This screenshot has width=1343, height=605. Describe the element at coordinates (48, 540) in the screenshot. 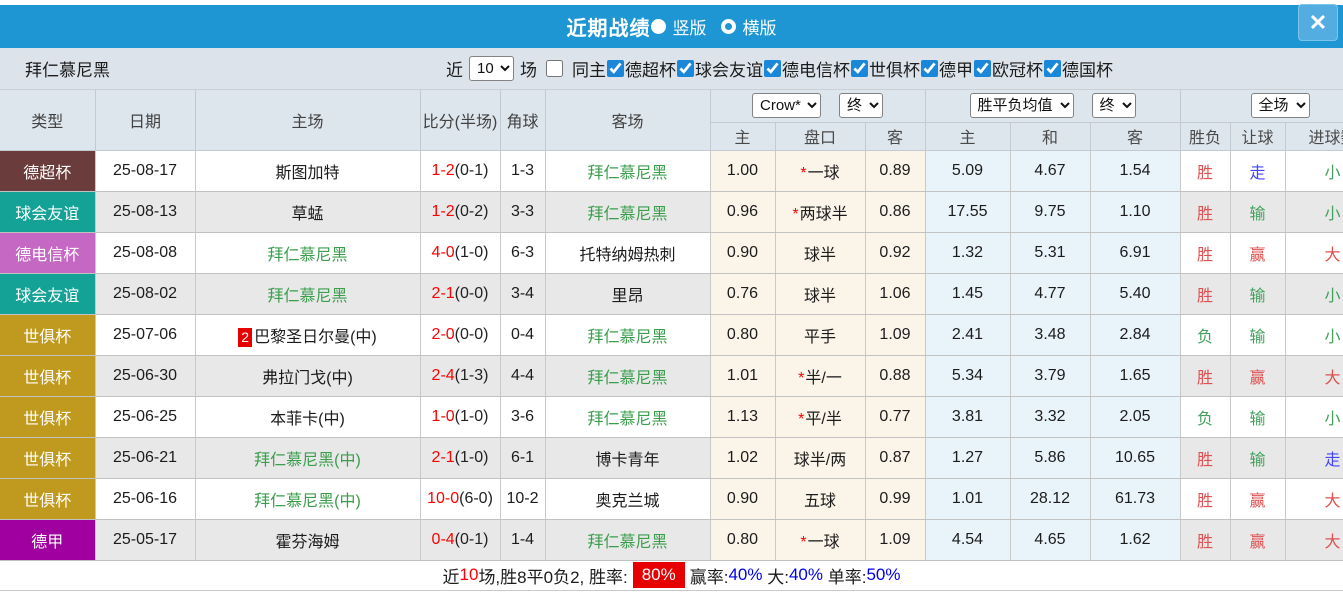

I see `match-type-cell: 德甲` at that location.